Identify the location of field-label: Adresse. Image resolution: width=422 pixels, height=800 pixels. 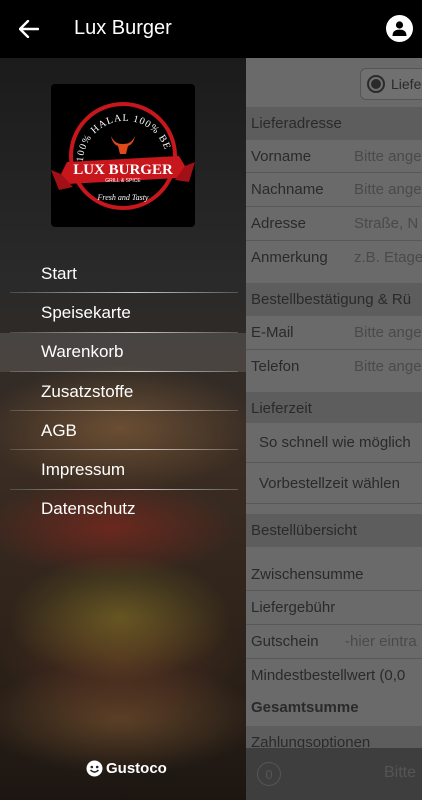
(279, 223).